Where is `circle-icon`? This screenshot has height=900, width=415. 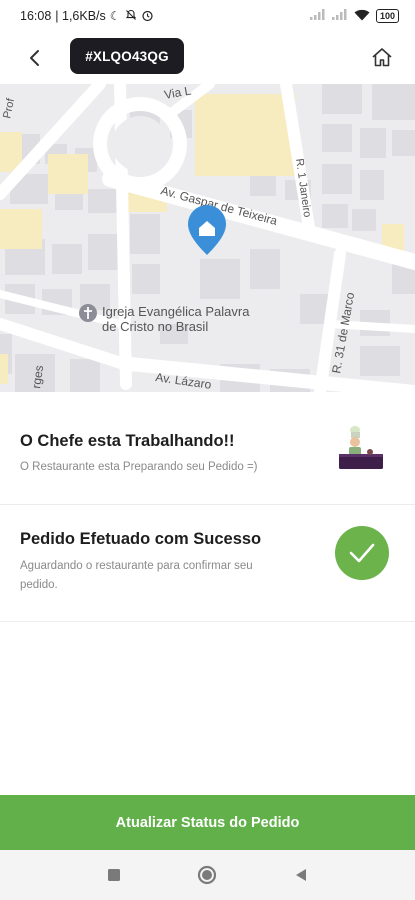
circle-icon is located at coordinates (207, 875).